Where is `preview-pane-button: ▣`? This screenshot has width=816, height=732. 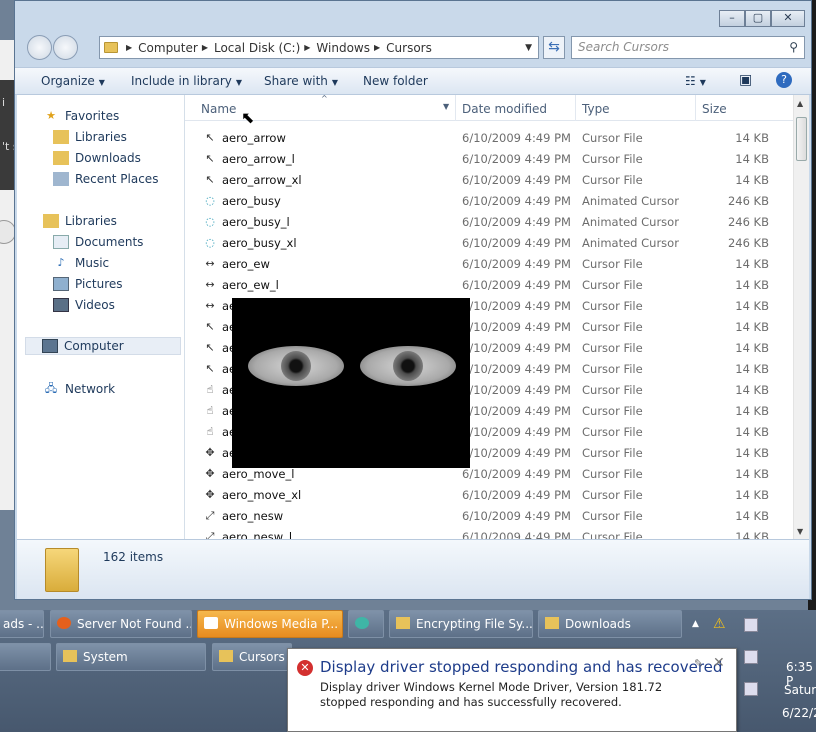
preview-pane-button: ▣ is located at coordinates (745, 80).